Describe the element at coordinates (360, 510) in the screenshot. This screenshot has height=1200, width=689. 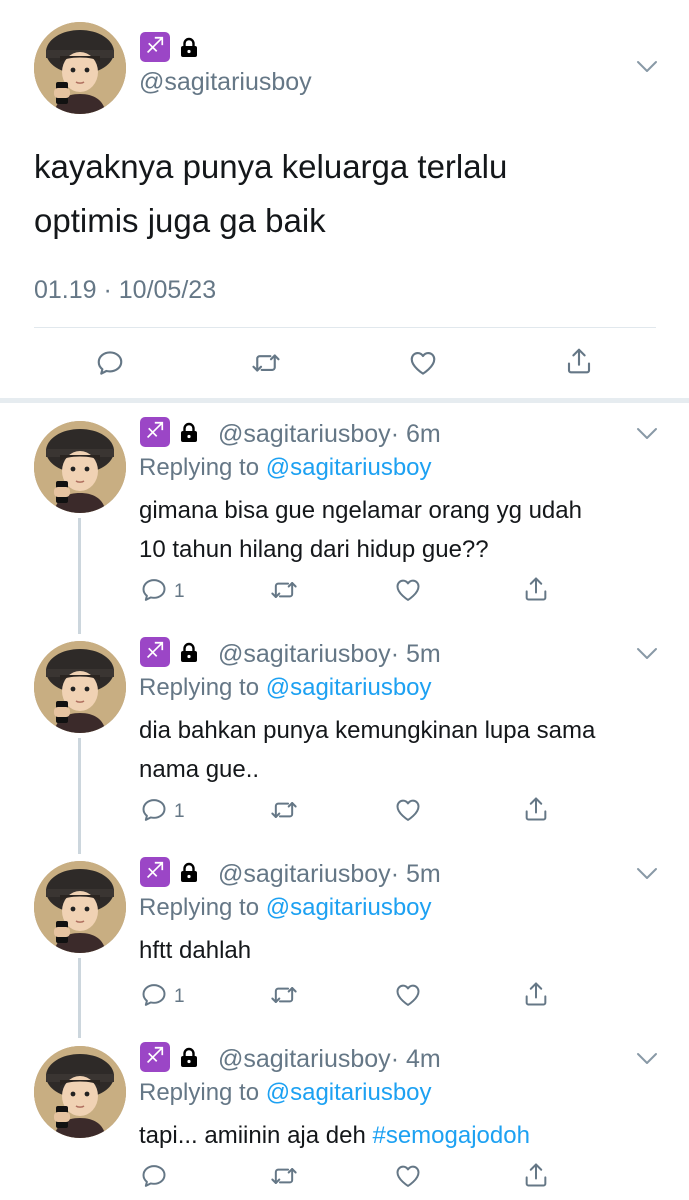
I see `reply-text-line-1: gimana bisa gue ngelamar orang yg udah` at that location.